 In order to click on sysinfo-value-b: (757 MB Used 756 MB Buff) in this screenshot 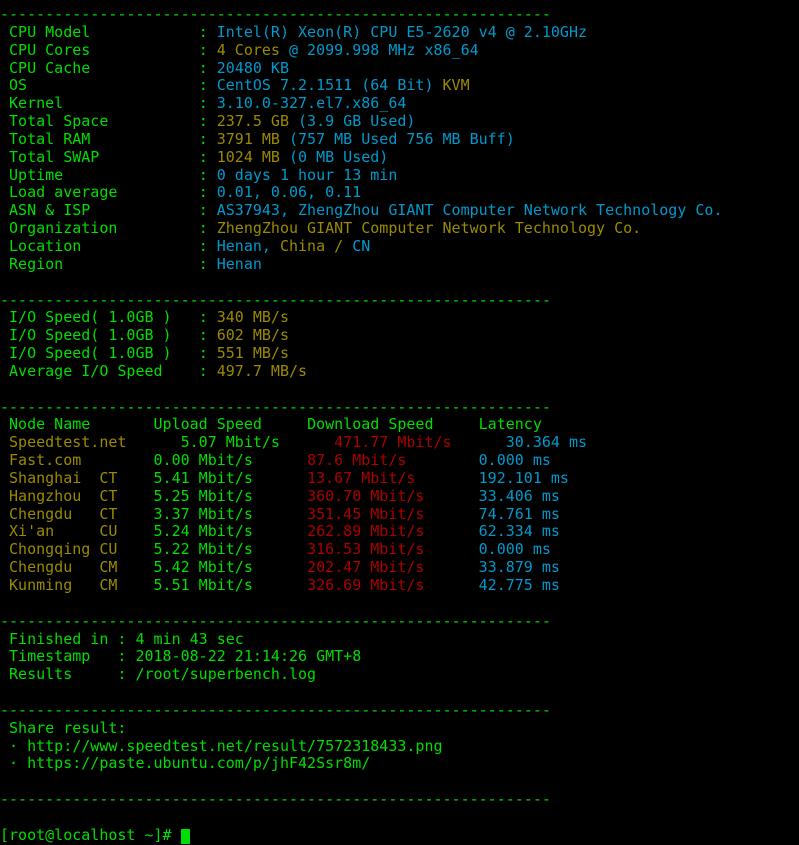, I will do `click(402, 138)`.